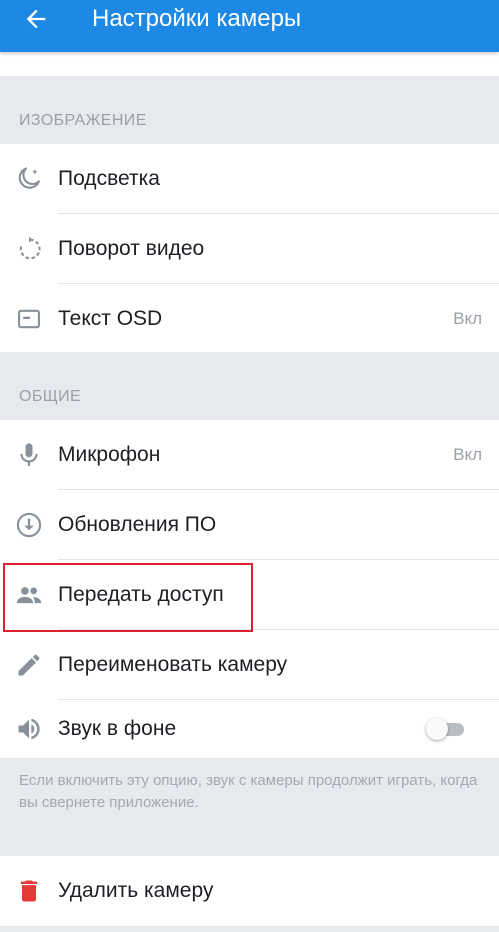  Describe the element at coordinates (29, 525) in the screenshot. I see `download-circle-icon` at that location.